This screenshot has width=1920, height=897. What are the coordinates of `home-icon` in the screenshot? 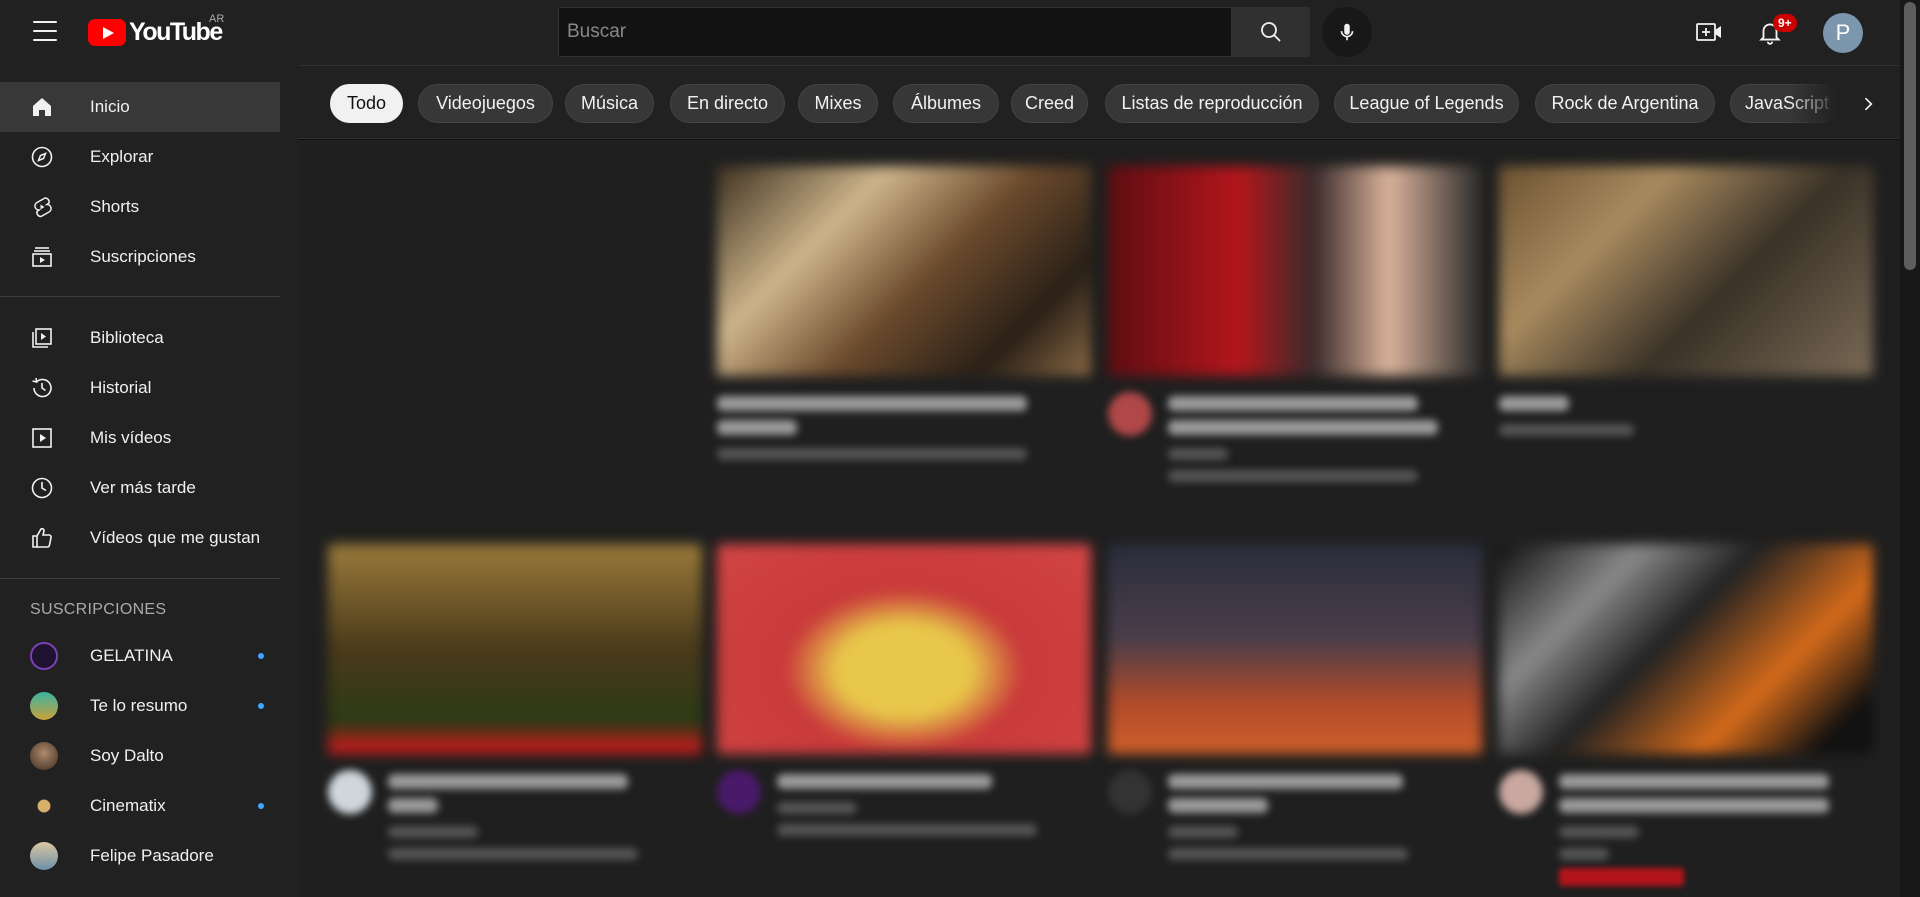 It's located at (42, 107).